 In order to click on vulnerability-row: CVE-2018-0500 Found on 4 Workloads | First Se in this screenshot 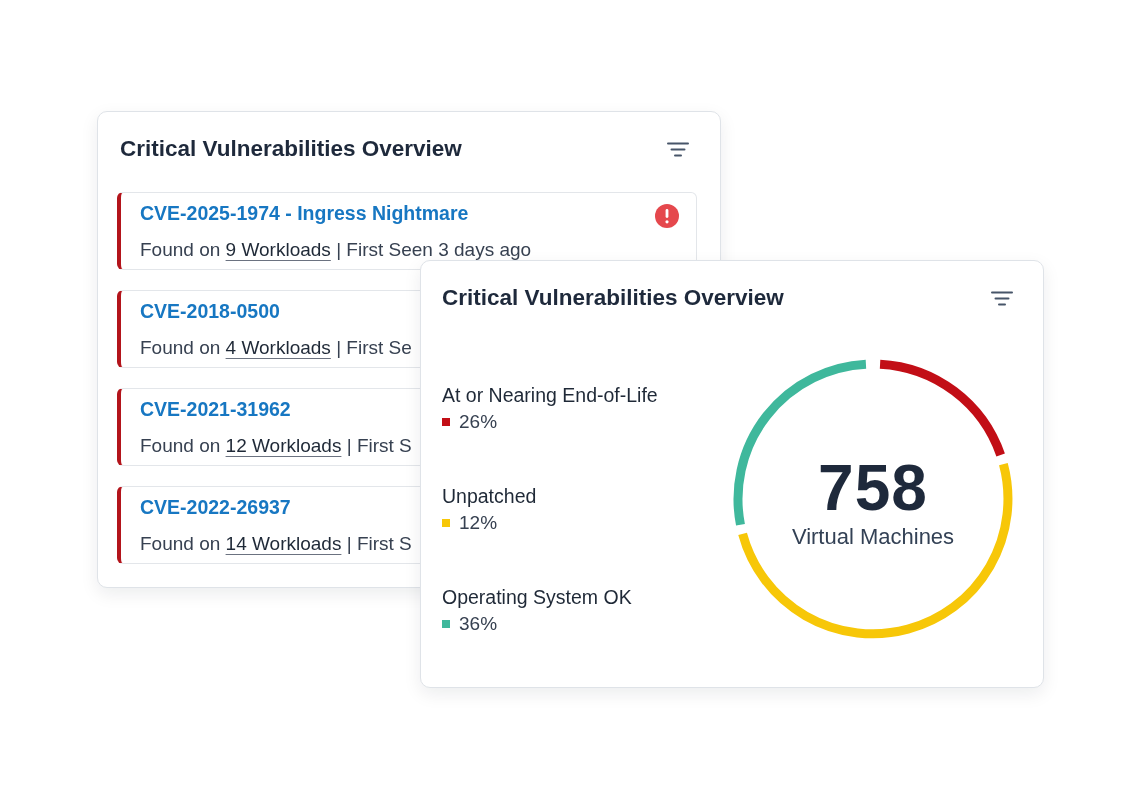, I will do `click(268, 329)`.